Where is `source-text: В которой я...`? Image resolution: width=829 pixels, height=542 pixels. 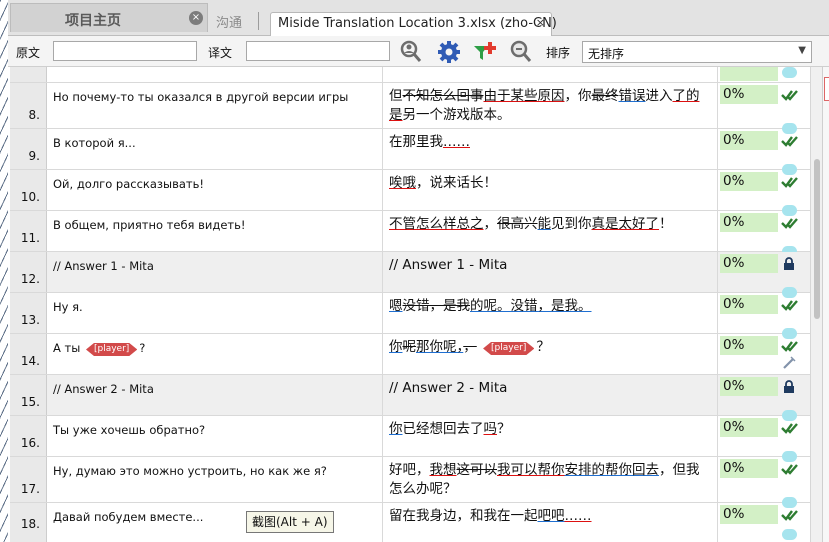 source-text: В которой я... is located at coordinates (94, 143).